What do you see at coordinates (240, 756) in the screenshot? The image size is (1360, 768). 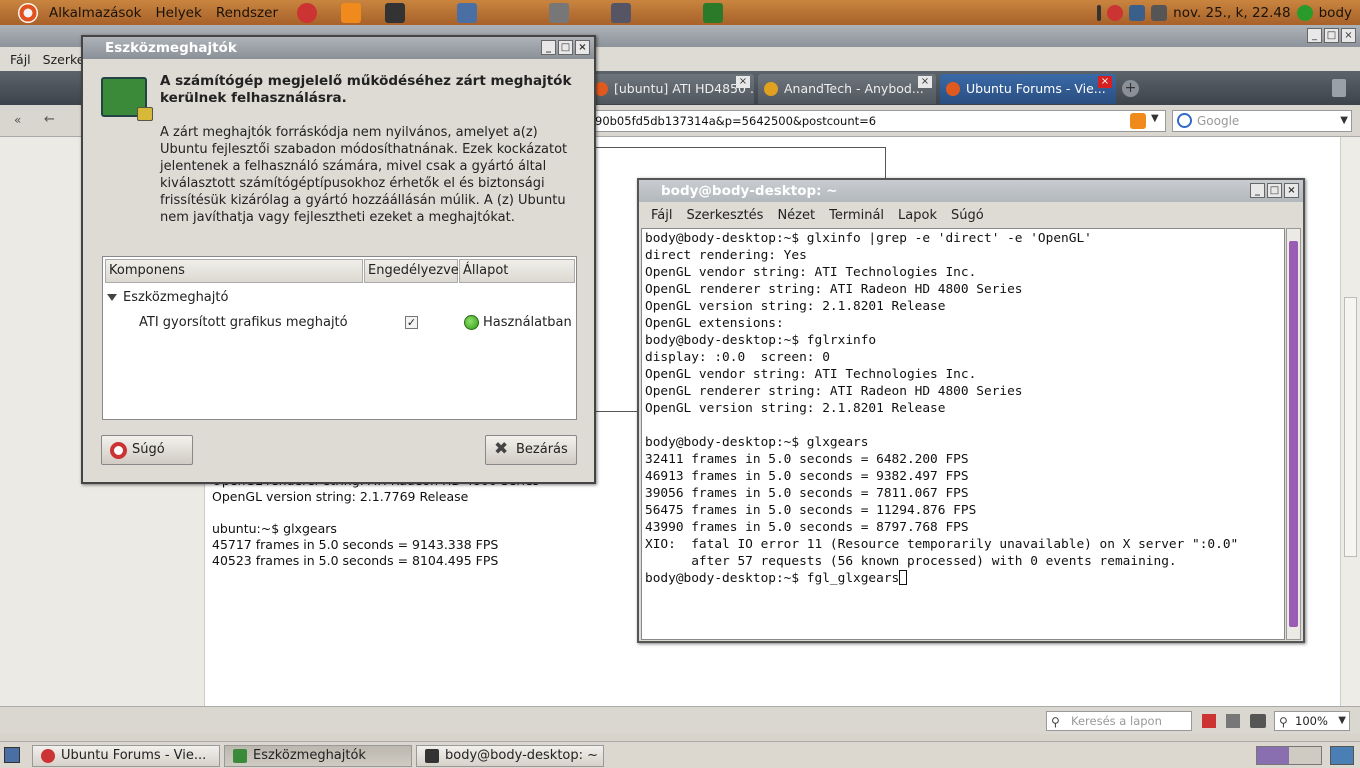 I see `drivers-icon` at bounding box center [240, 756].